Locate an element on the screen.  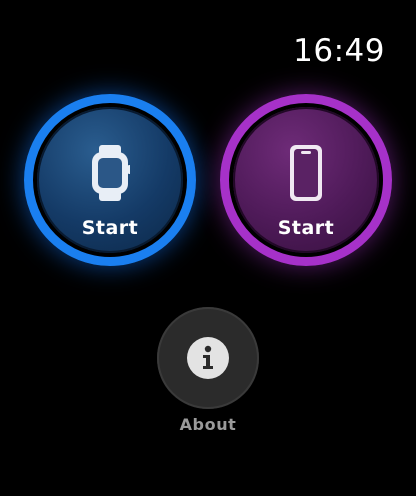
iphone-icon is located at coordinates (306, 173).